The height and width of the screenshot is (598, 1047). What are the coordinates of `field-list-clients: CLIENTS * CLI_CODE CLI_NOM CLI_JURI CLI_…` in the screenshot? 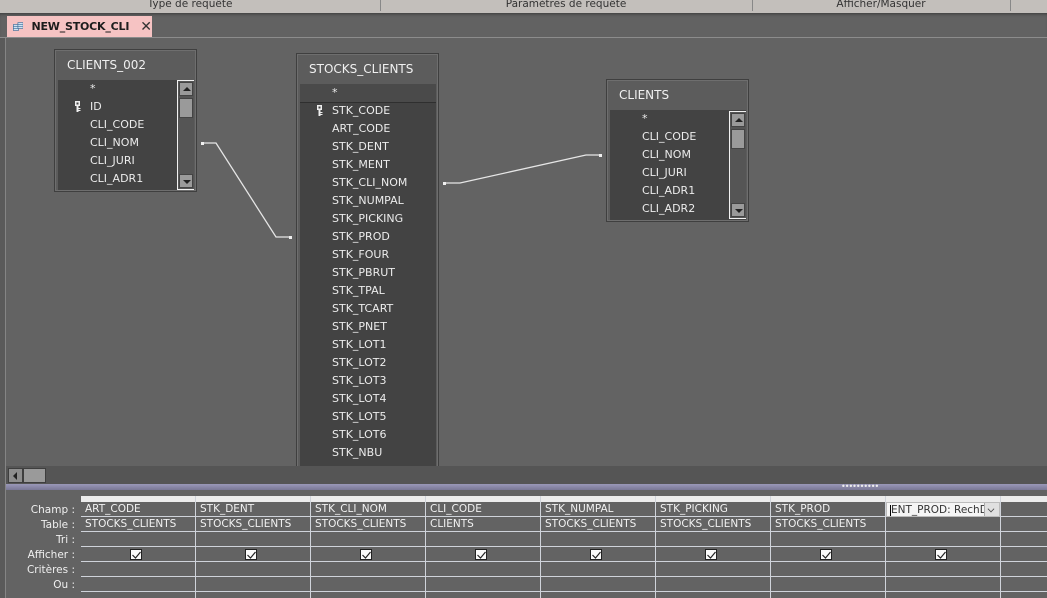 It's located at (677, 150).